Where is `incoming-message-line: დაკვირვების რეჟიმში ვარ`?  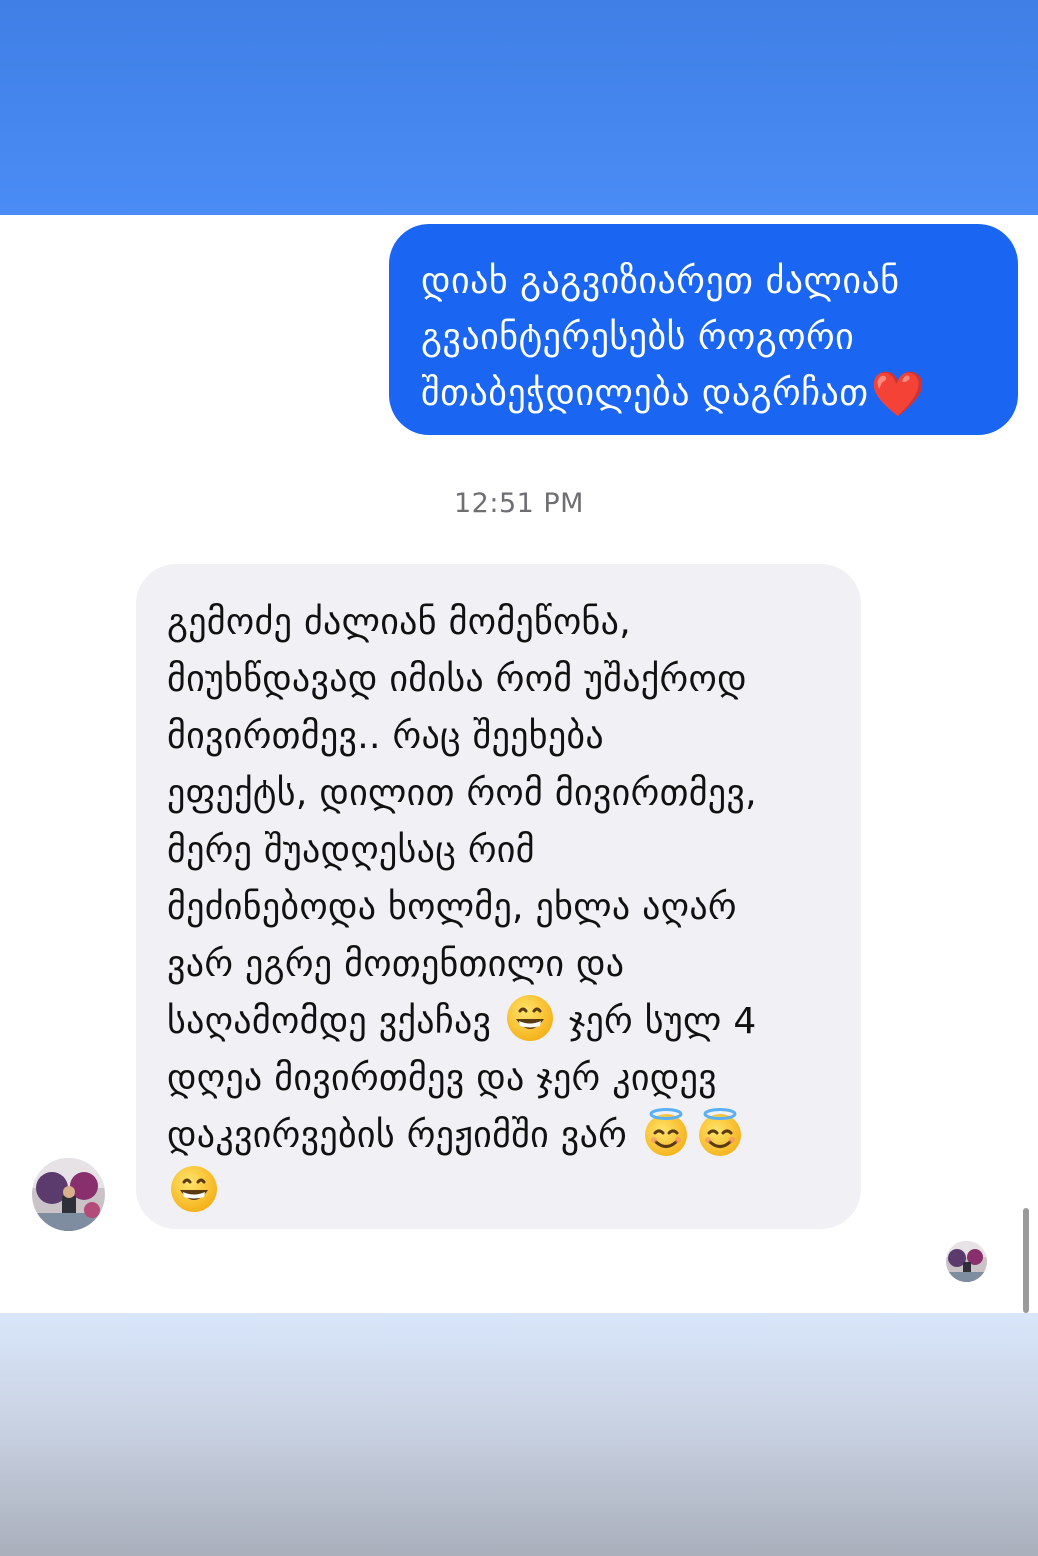
incoming-message-line: დაკვირვების რეჟიმში ვარ is located at coordinates (504, 1135).